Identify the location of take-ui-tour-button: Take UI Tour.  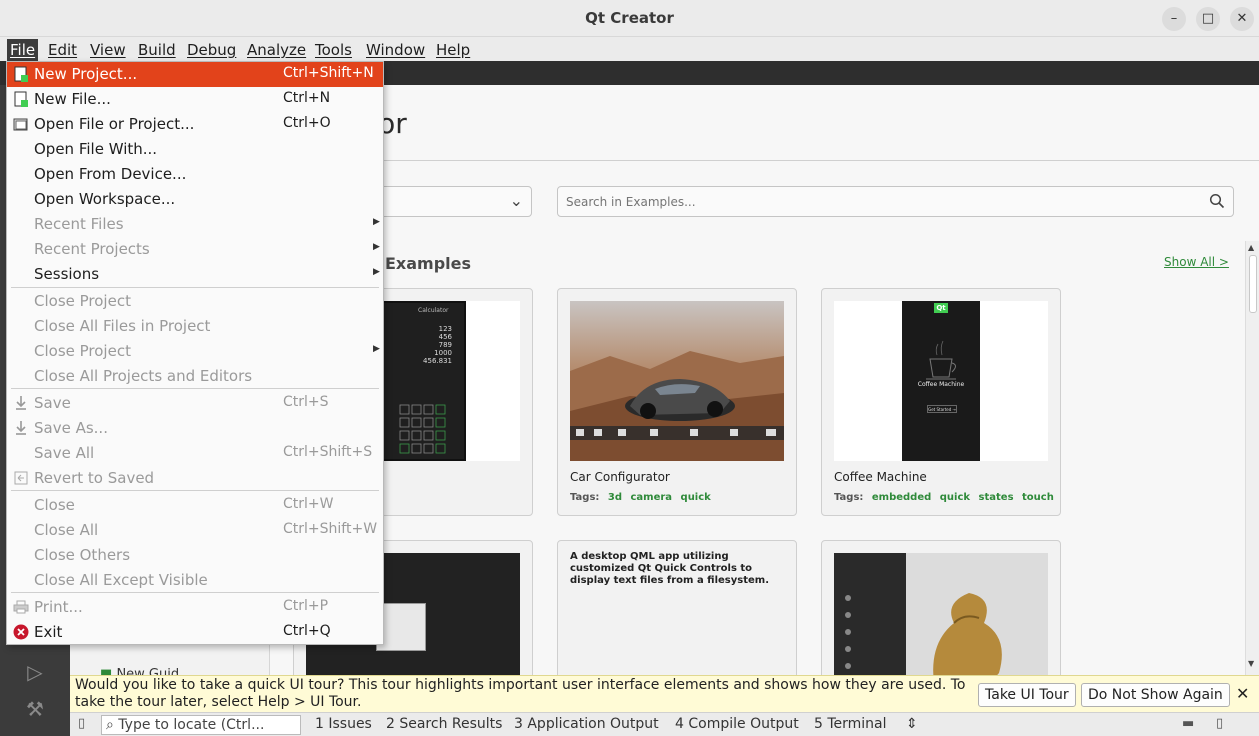
(1027, 695).